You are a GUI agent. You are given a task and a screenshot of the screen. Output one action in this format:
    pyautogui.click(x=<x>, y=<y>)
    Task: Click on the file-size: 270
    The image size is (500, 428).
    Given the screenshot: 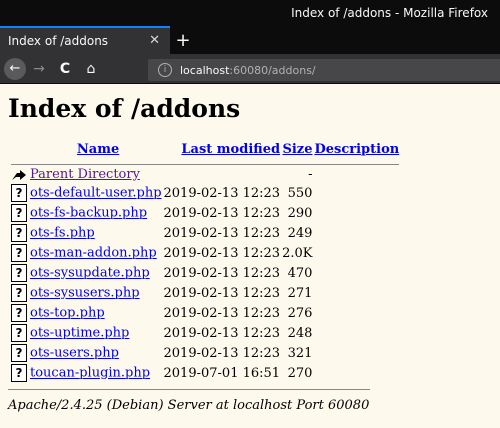 What is the action you would take?
    pyautogui.click(x=300, y=373)
    